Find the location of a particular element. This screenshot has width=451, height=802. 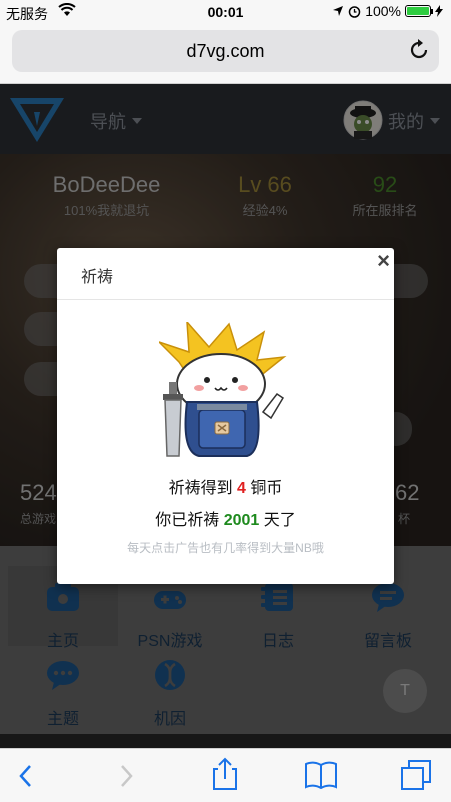

modal-header: 祈祷 × is located at coordinates (225, 274).